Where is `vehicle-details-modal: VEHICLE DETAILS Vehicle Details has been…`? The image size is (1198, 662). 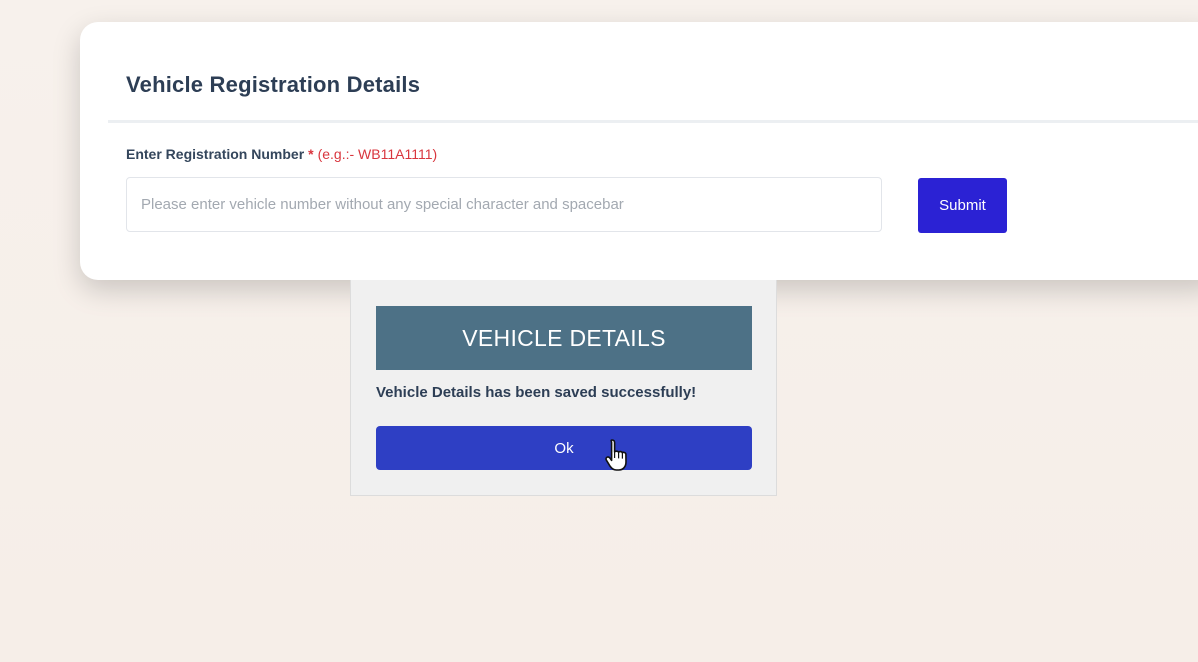 vehicle-details-modal: VEHICLE DETAILS Vehicle Details has been… is located at coordinates (563, 388).